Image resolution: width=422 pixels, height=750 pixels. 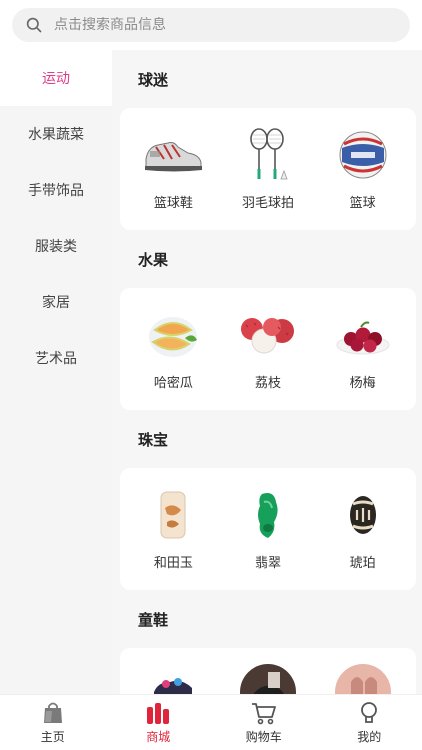 I want to click on tab-label: 我的, so click(x=369, y=736).